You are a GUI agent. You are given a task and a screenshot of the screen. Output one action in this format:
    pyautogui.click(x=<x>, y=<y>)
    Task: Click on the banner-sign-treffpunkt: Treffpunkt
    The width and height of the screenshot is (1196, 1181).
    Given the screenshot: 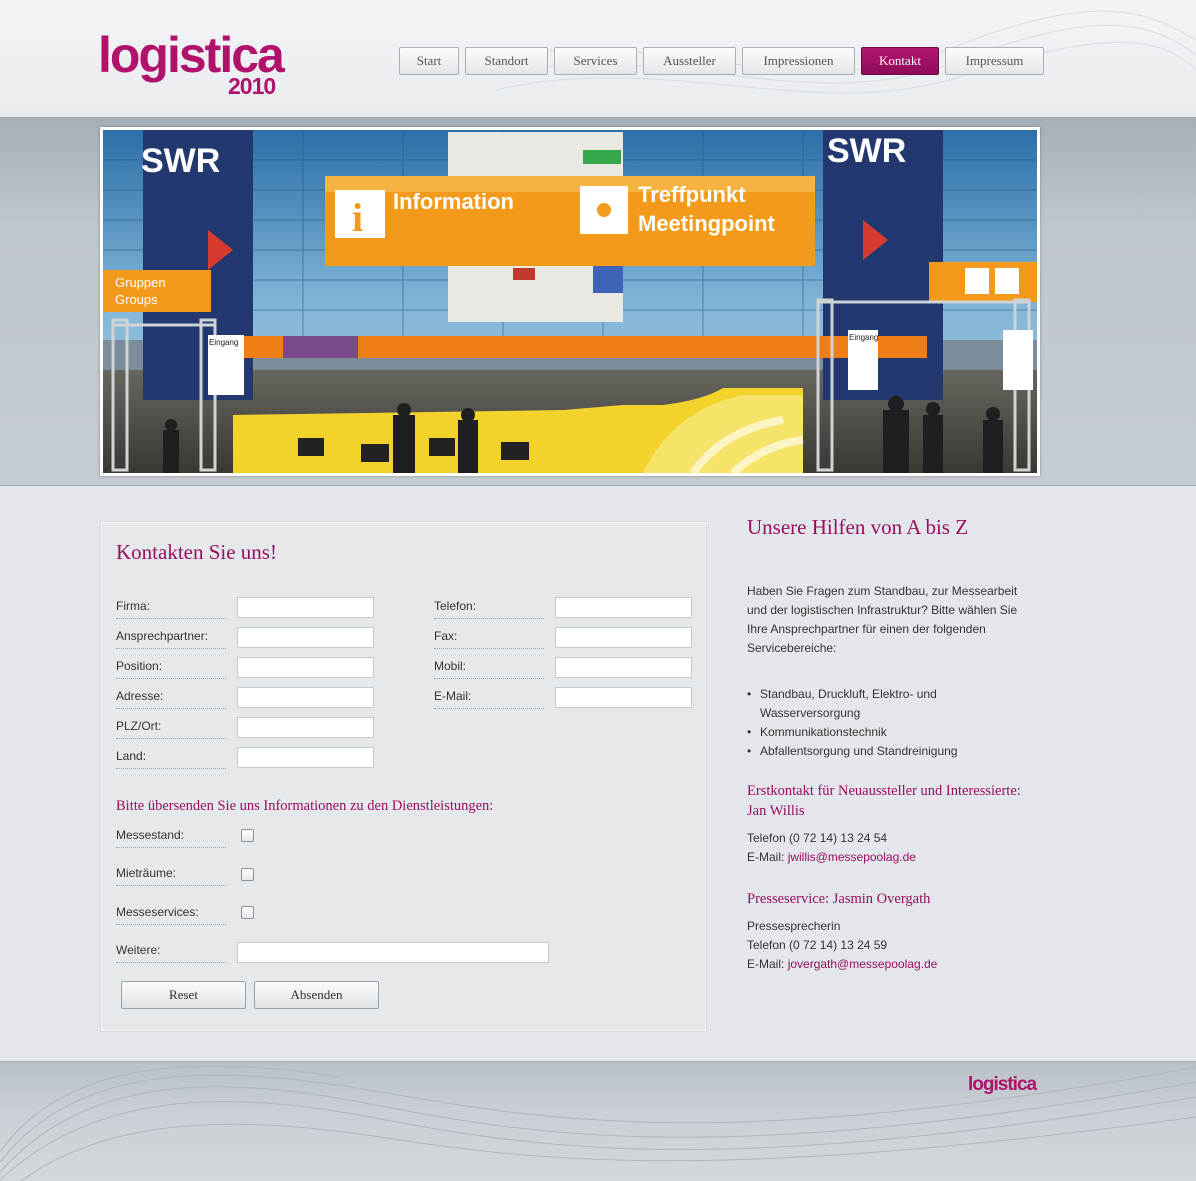 What is the action you would take?
    pyautogui.click(x=692, y=194)
    